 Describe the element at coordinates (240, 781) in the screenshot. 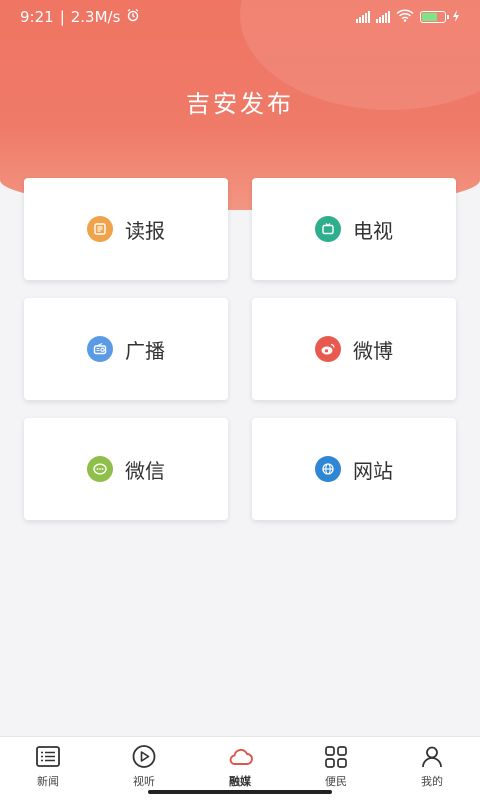

I see `nav-label: 融媒` at that location.